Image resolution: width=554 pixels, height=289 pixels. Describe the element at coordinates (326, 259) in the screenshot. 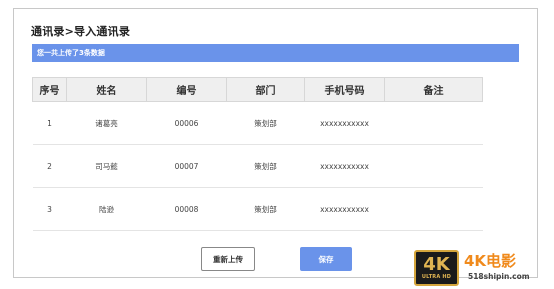

I see `save-button: 保存` at that location.